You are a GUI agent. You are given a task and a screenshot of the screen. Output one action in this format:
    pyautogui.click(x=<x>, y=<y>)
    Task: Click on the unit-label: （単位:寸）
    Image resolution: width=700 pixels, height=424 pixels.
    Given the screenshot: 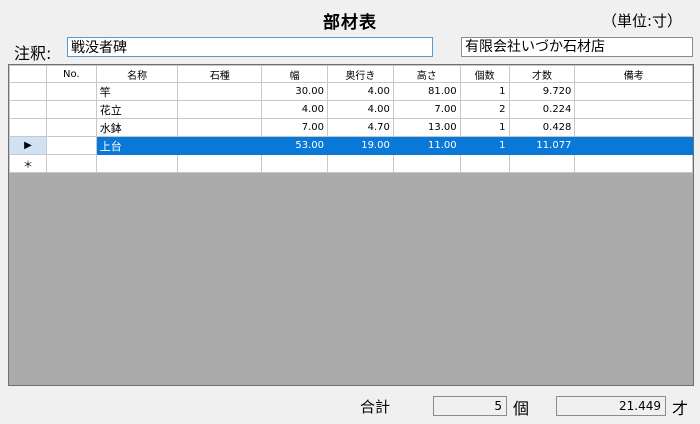 What is the action you would take?
    pyautogui.click(x=641, y=21)
    